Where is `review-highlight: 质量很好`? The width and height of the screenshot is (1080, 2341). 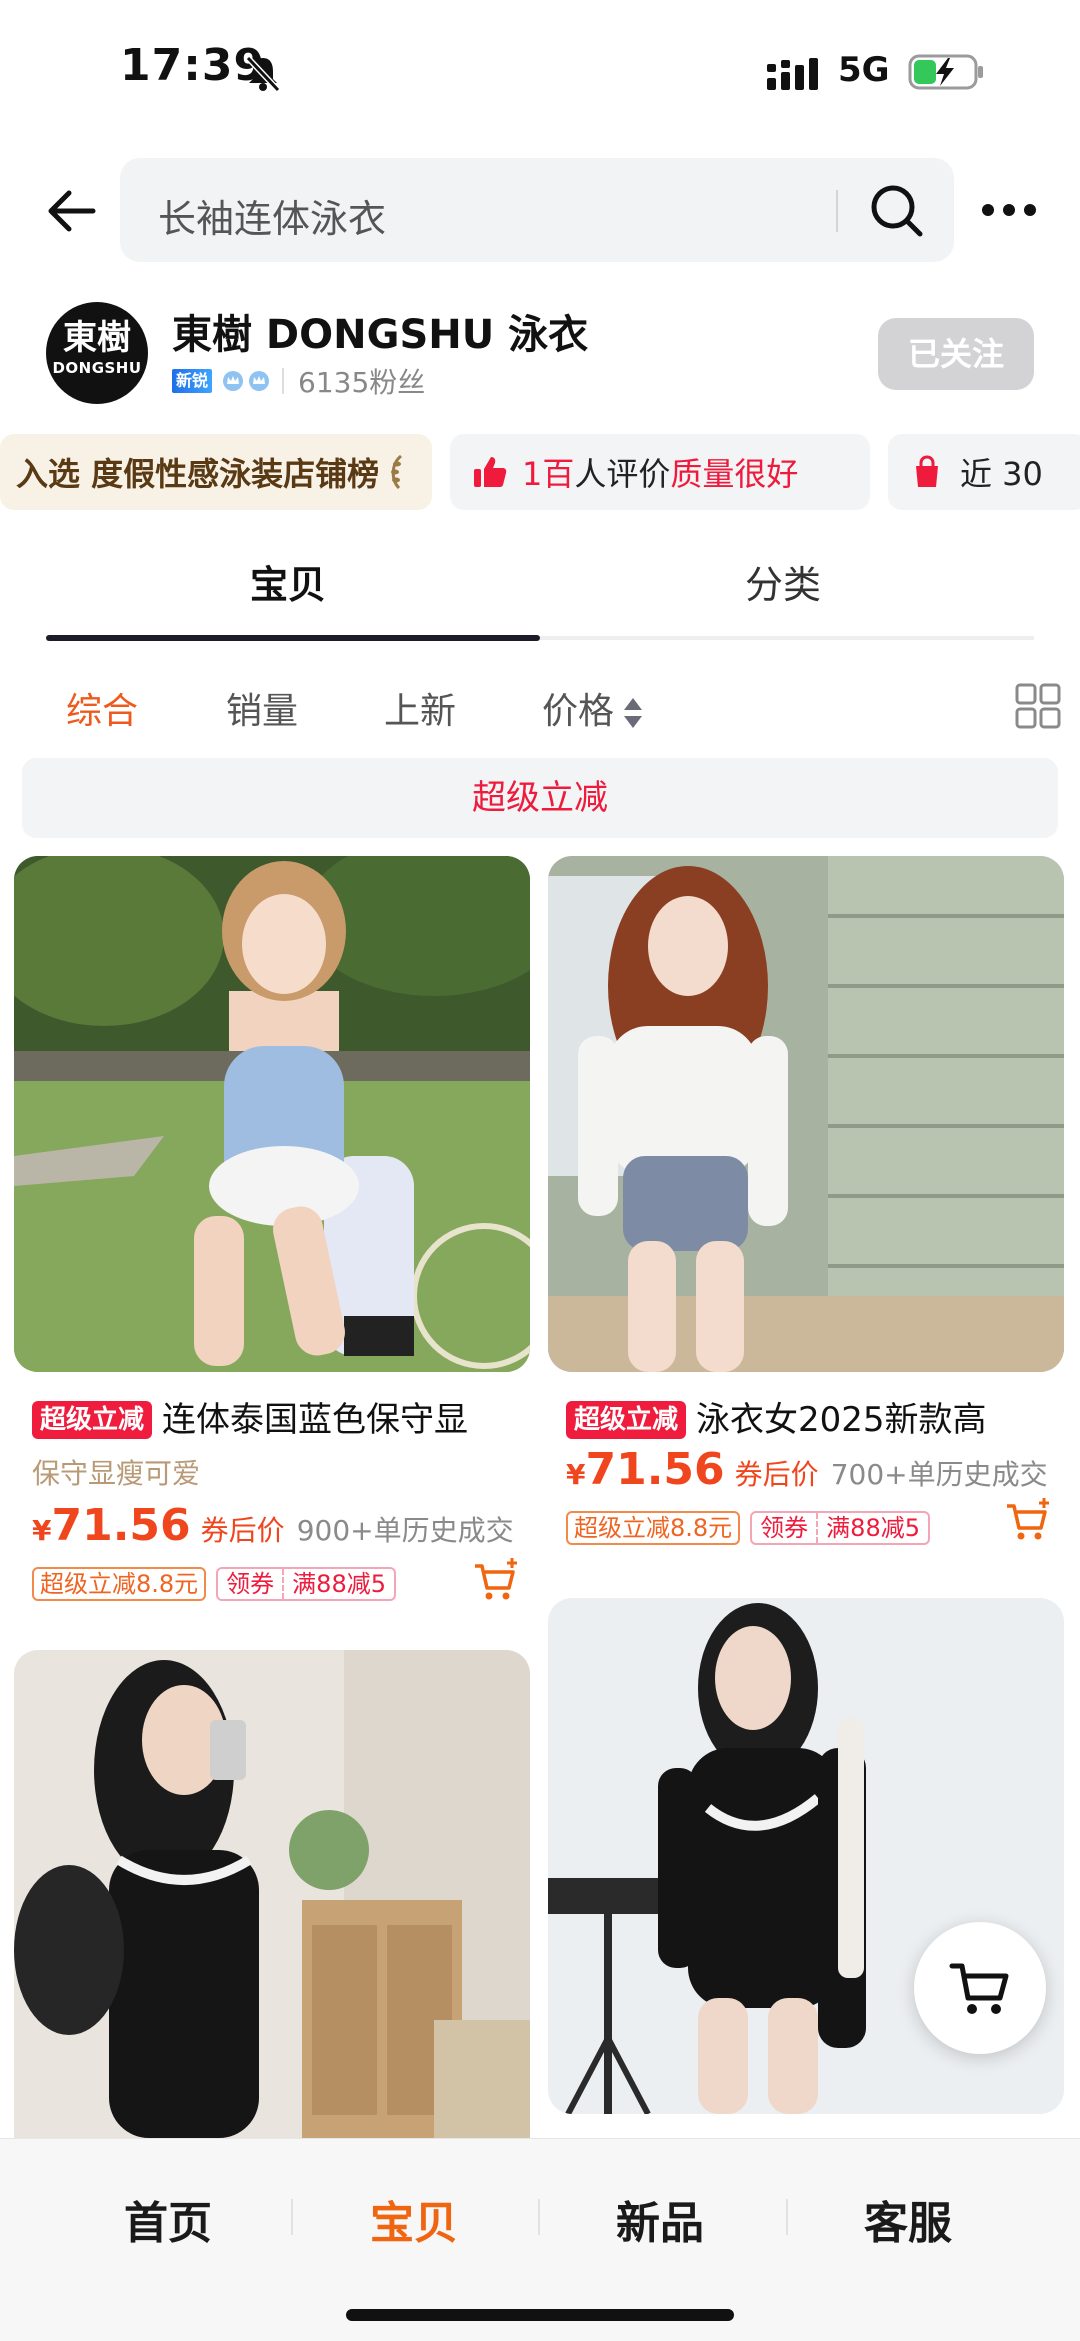
review-highlight: 质量很好 is located at coordinates (734, 474).